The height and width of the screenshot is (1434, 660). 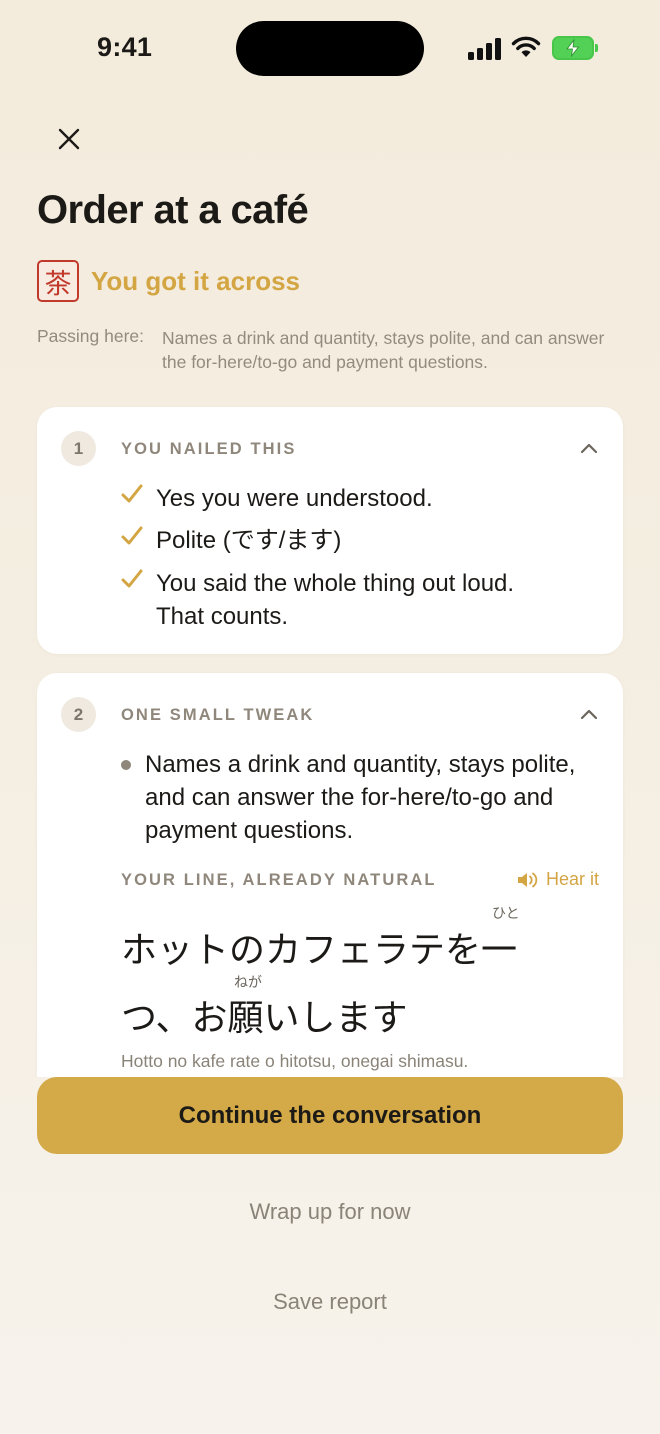 I want to click on section-heading: ONE SMALL TWEAK, so click(x=218, y=715).